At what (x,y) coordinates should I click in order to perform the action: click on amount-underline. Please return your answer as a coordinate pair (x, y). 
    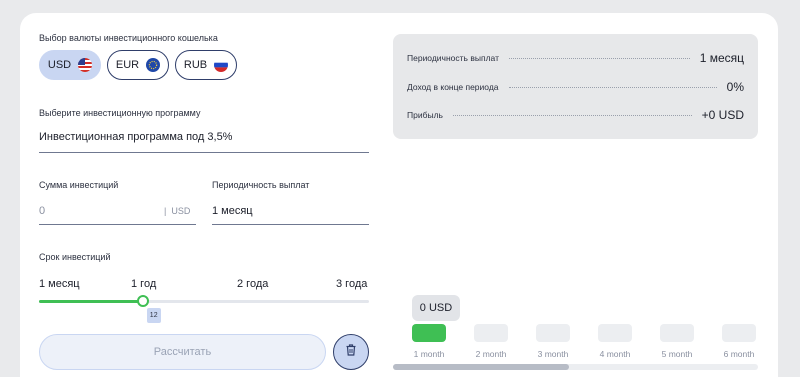
    Looking at the image, I should click on (117, 224).